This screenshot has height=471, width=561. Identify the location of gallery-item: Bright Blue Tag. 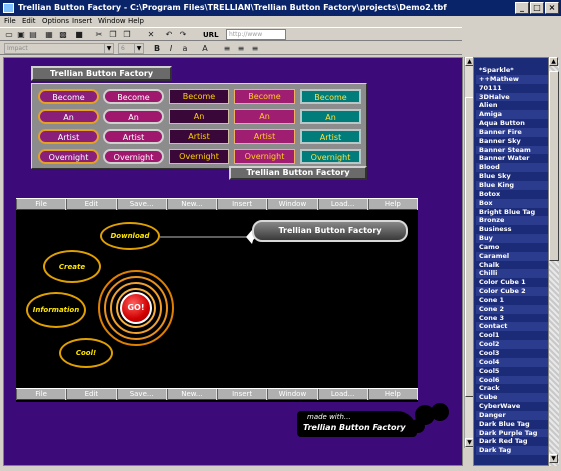
(512, 212).